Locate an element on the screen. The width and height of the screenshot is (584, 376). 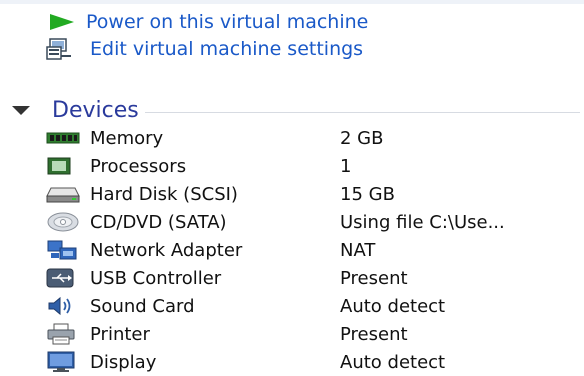
device-value: 1 is located at coordinates (346, 166).